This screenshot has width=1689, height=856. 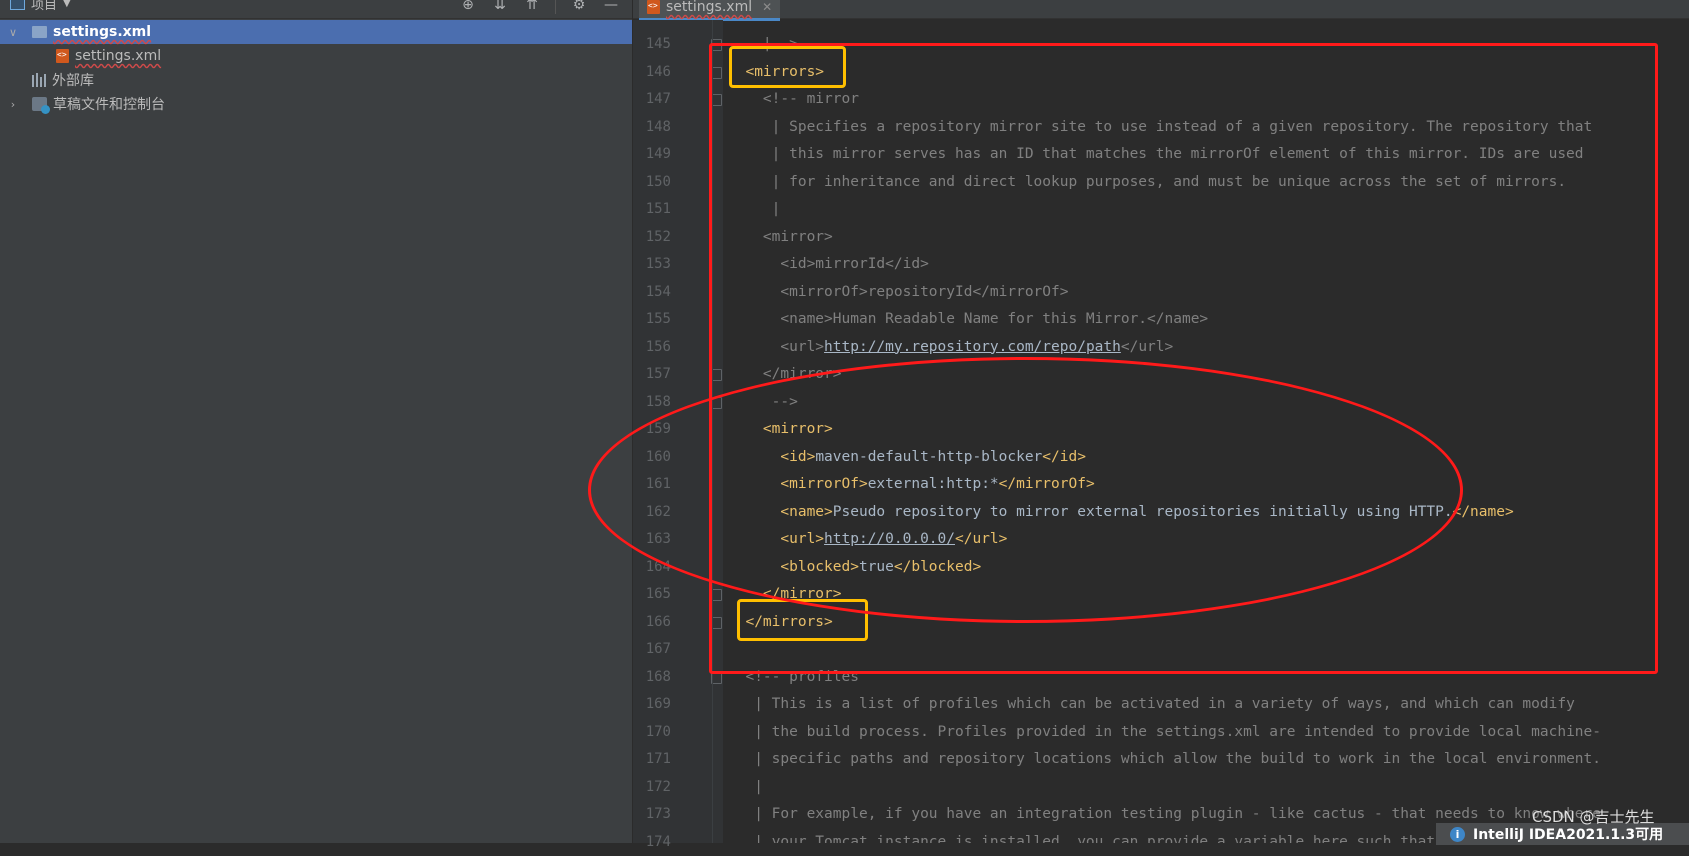 What do you see at coordinates (658, 841) in the screenshot?
I see `line-number: 174` at bounding box center [658, 841].